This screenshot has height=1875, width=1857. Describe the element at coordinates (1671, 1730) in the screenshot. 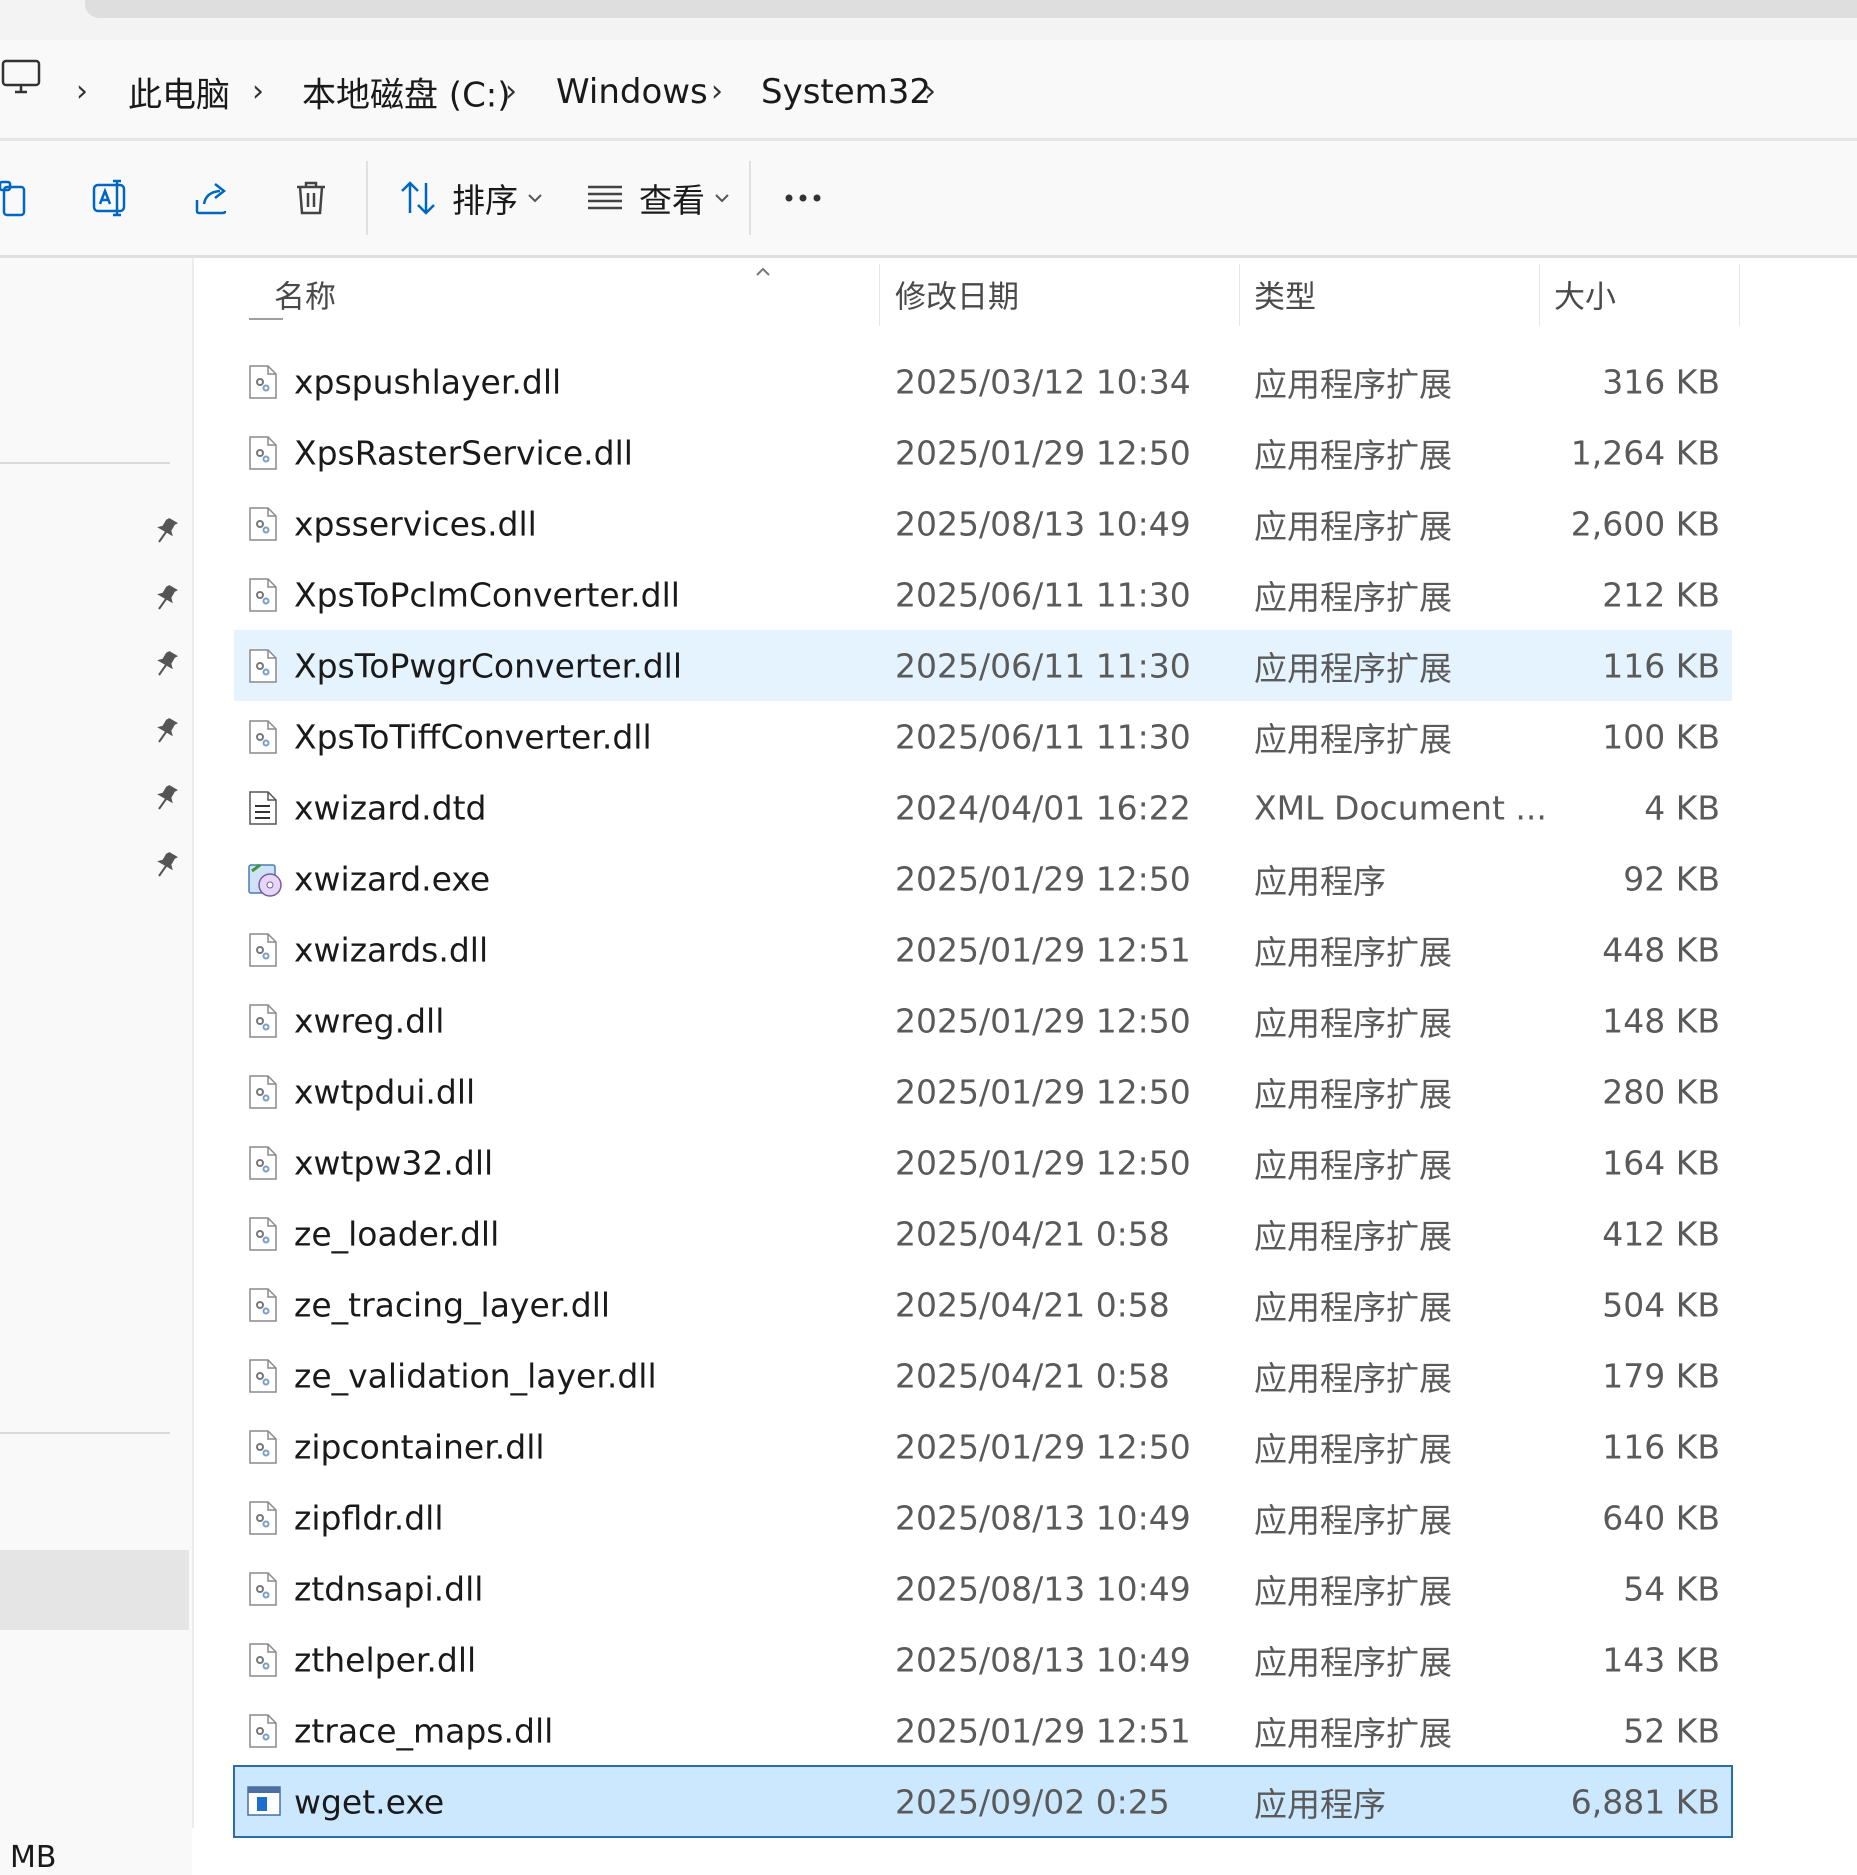

I see `file-size: 52 KB` at that location.